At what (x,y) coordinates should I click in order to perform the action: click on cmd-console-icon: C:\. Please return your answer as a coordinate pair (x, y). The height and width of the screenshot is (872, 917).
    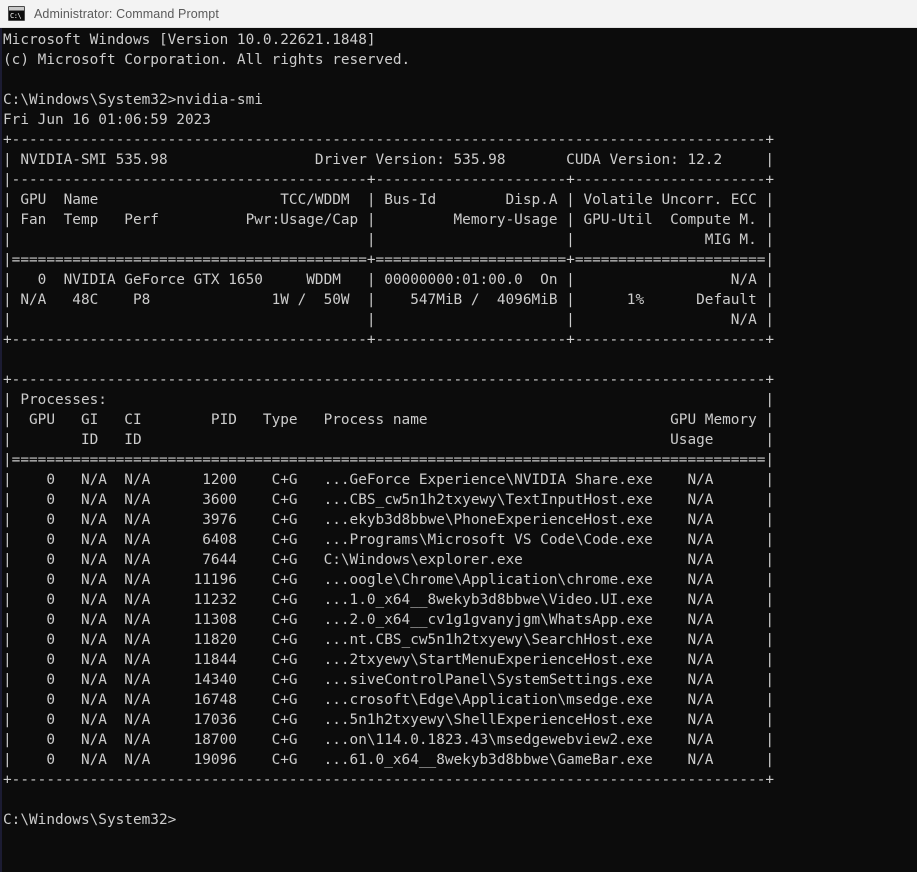
    Looking at the image, I should click on (16, 13).